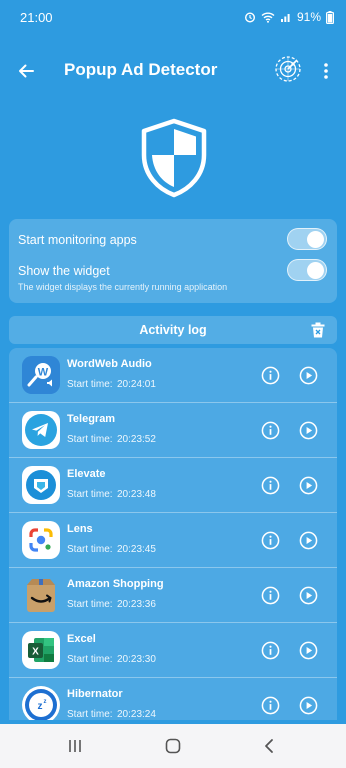 The height and width of the screenshot is (768, 346). I want to click on hibernator-icon: z z, so click(41, 703).